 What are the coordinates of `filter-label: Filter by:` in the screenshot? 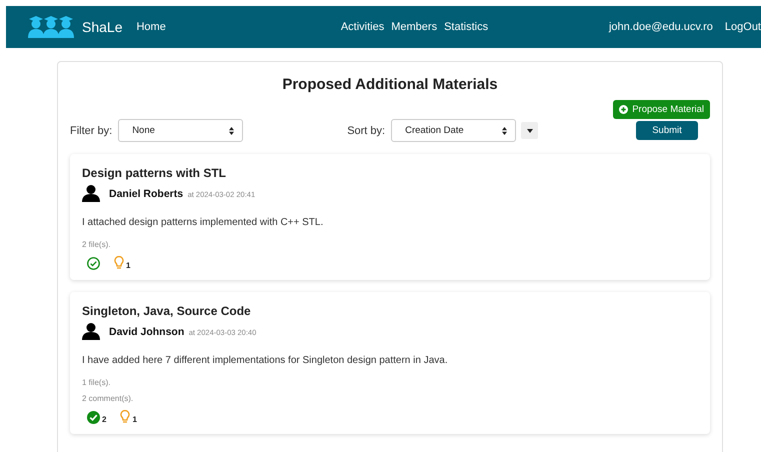 It's located at (91, 130).